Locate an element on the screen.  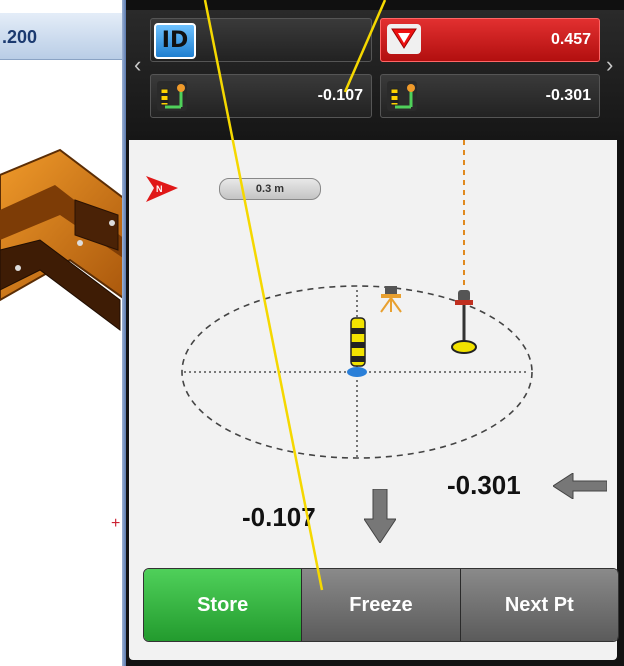
action-button-row: Store Freeze Next Pt is located at coordinates (381, 605).